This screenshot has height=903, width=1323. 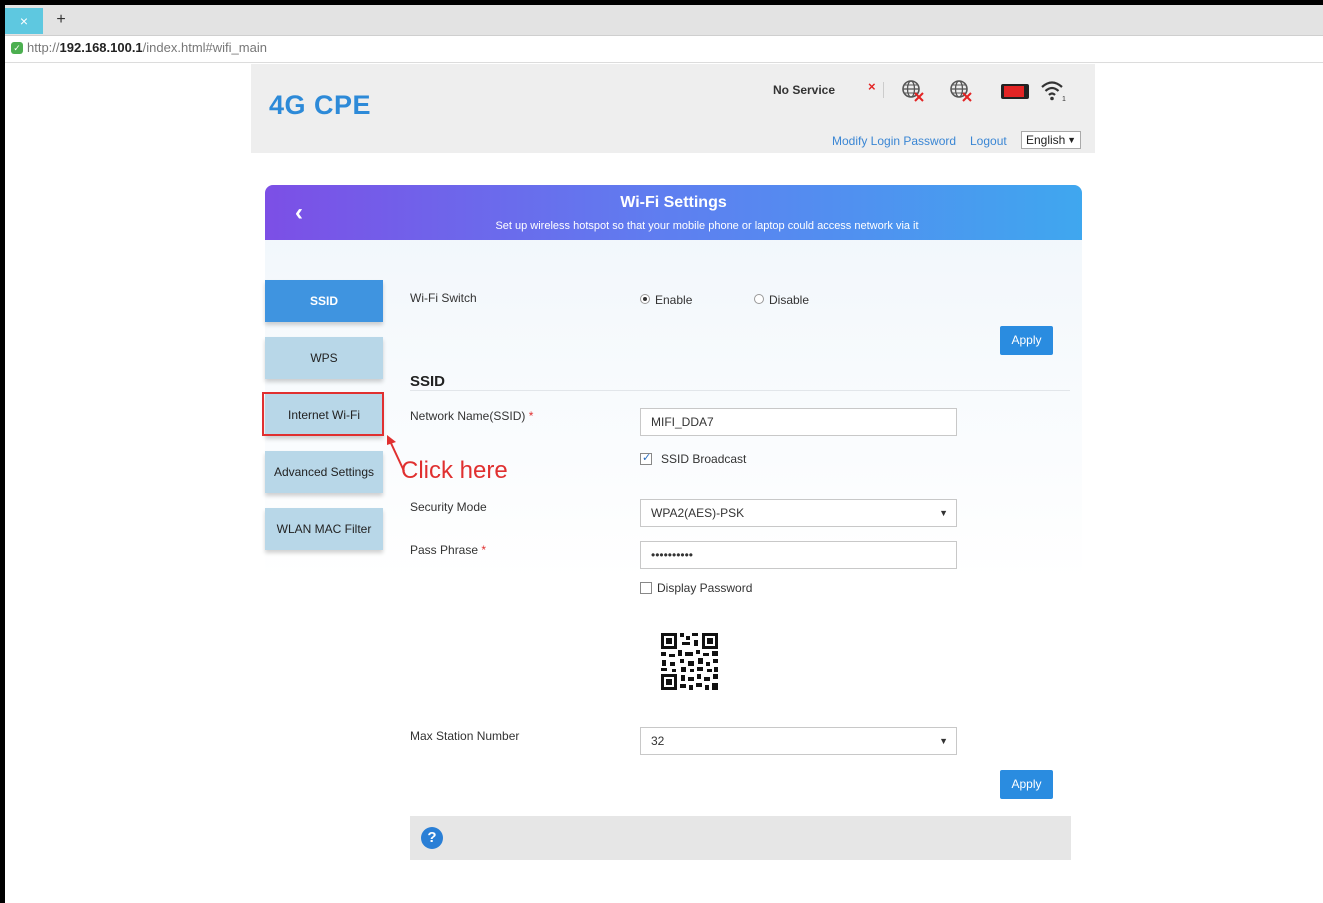 What do you see at coordinates (1015, 91) in the screenshot?
I see `battery-icon` at bounding box center [1015, 91].